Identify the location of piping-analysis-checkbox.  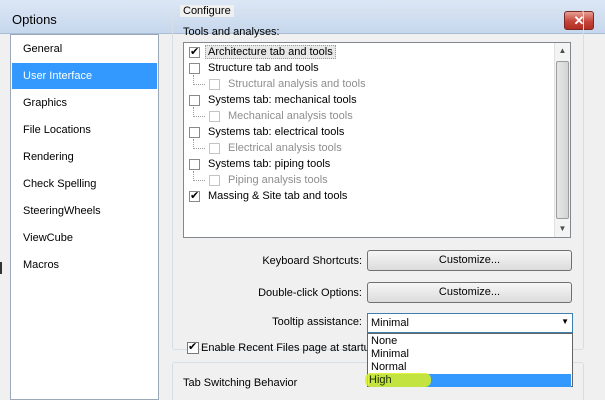
(214, 180).